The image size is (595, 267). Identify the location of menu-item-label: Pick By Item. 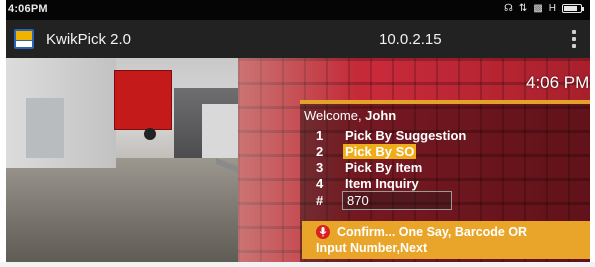
(384, 167).